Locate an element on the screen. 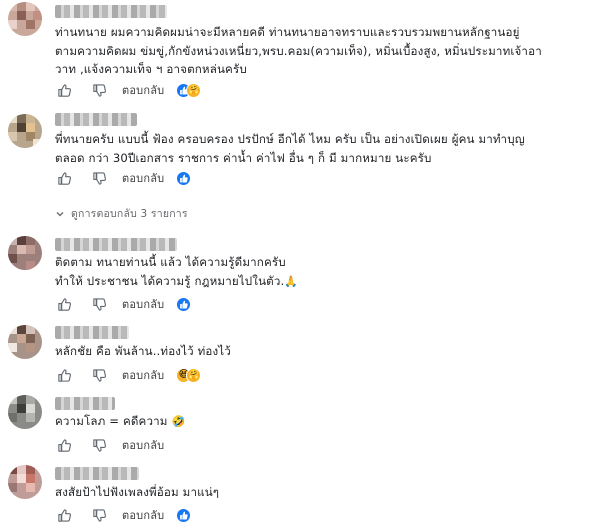  reactions: 😆 🤗 is located at coordinates (189, 375).